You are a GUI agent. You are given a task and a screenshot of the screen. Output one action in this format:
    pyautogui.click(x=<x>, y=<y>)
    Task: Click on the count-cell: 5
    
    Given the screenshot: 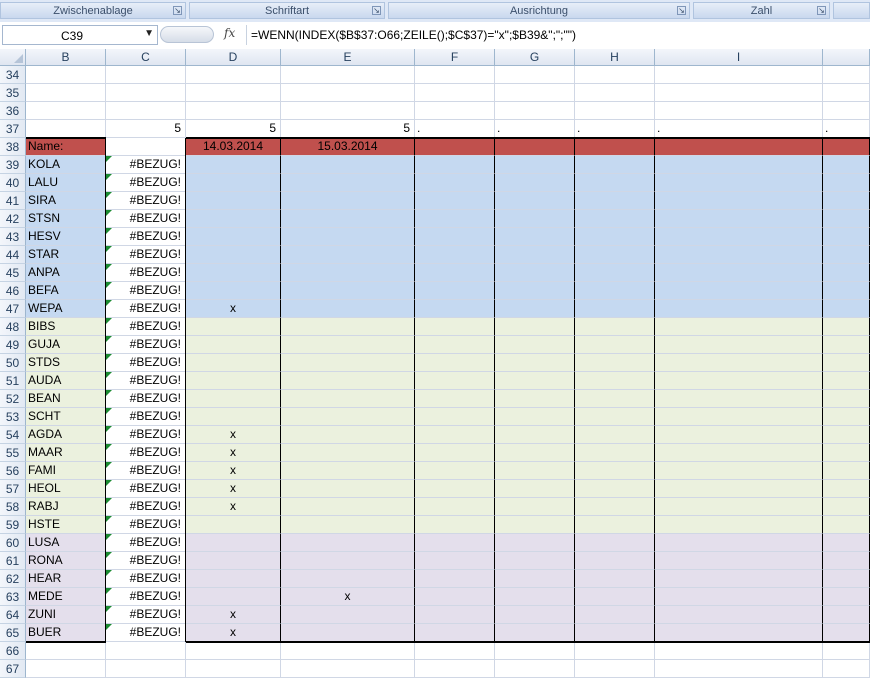 What is the action you would take?
    pyautogui.click(x=146, y=129)
    